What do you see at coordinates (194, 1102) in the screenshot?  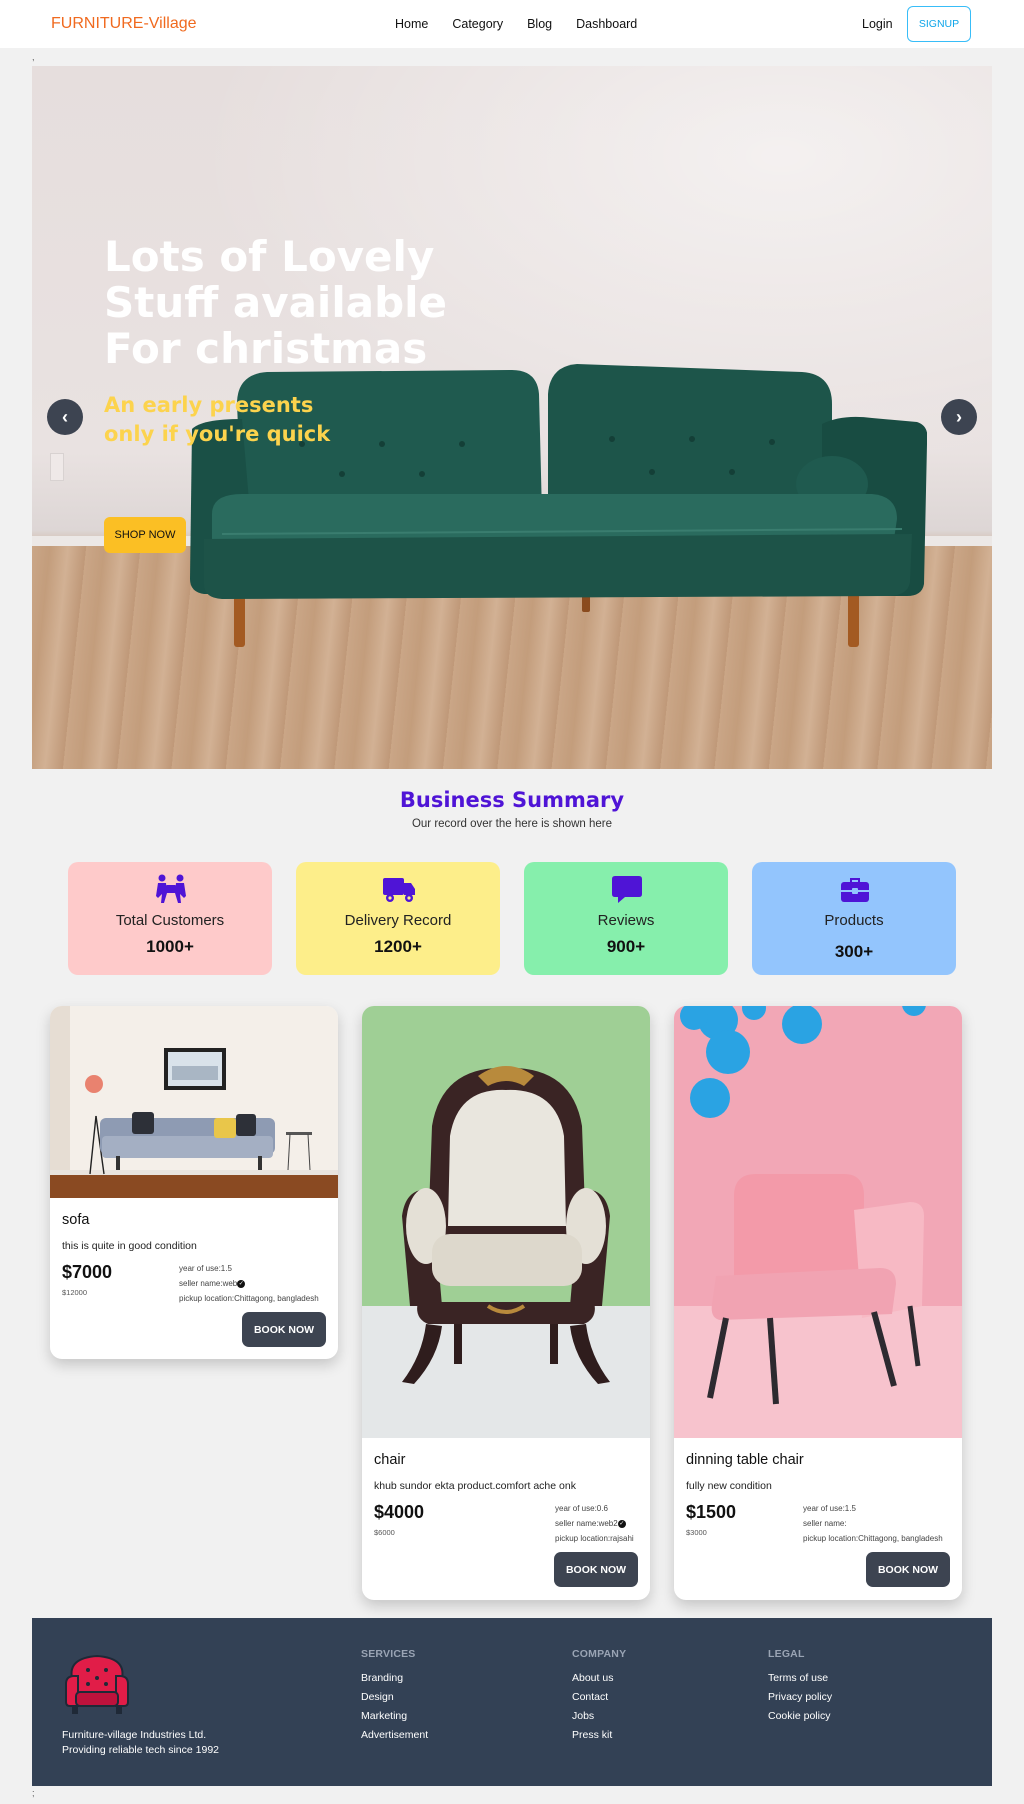 I see `product-image-sofa` at bounding box center [194, 1102].